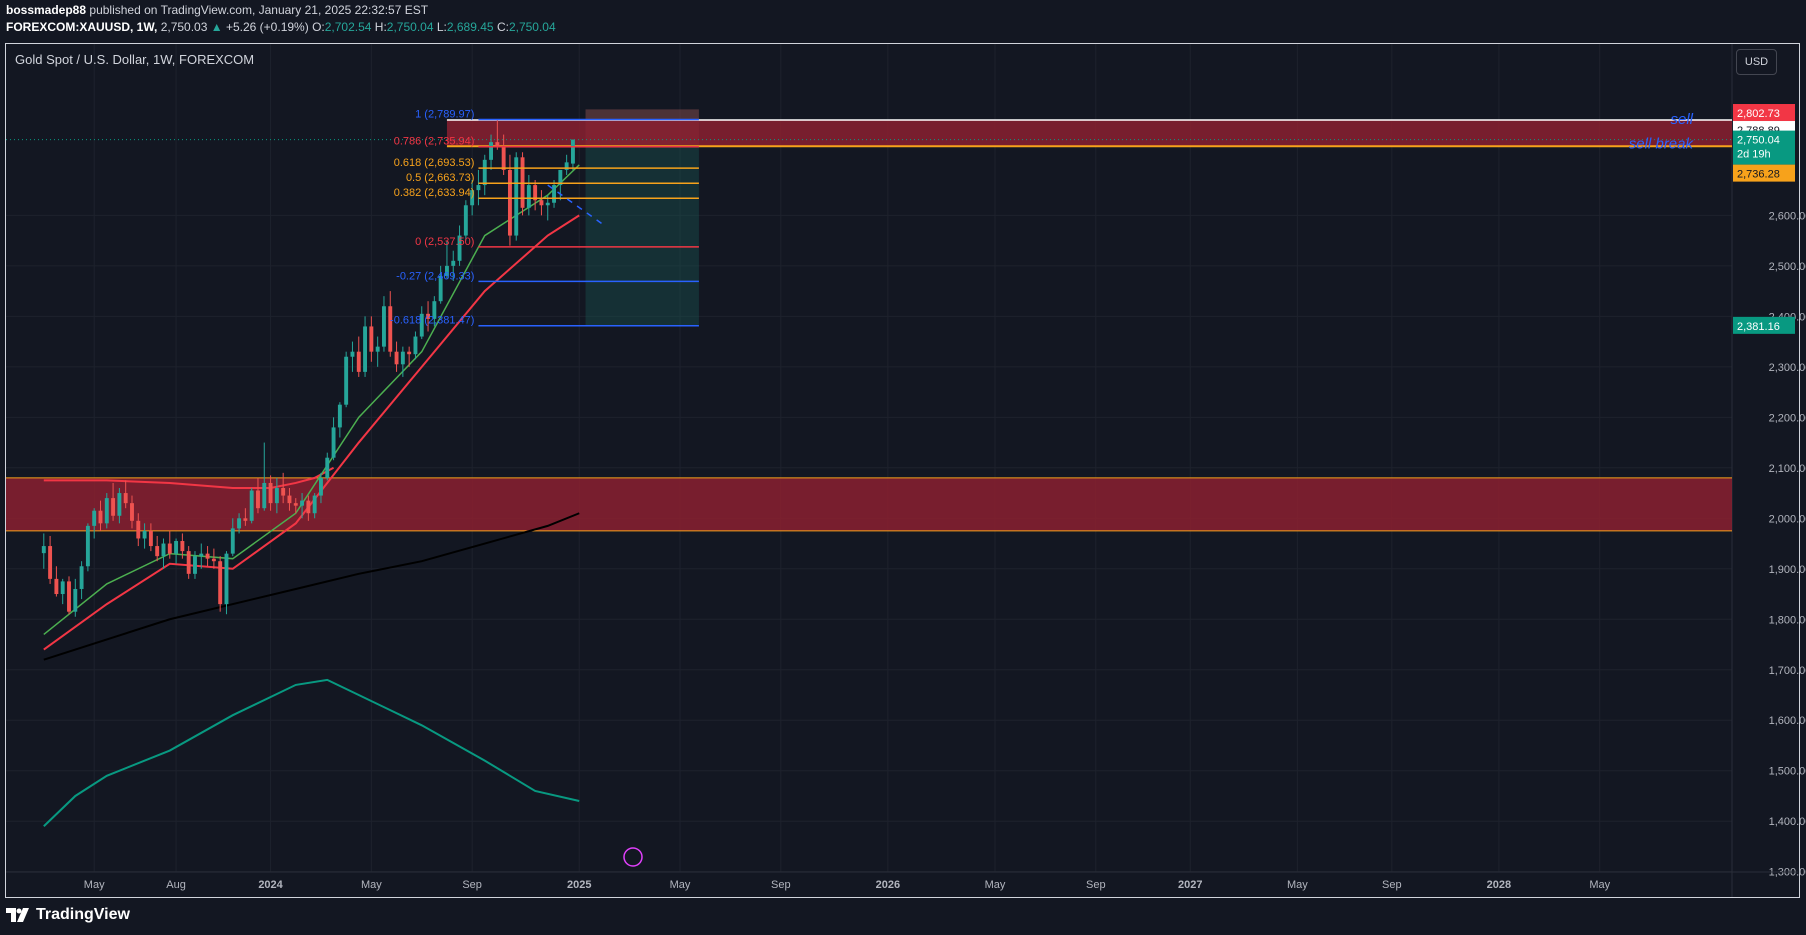  I want to click on fib-level-label: 0.5 (2,663.73), so click(440, 178).